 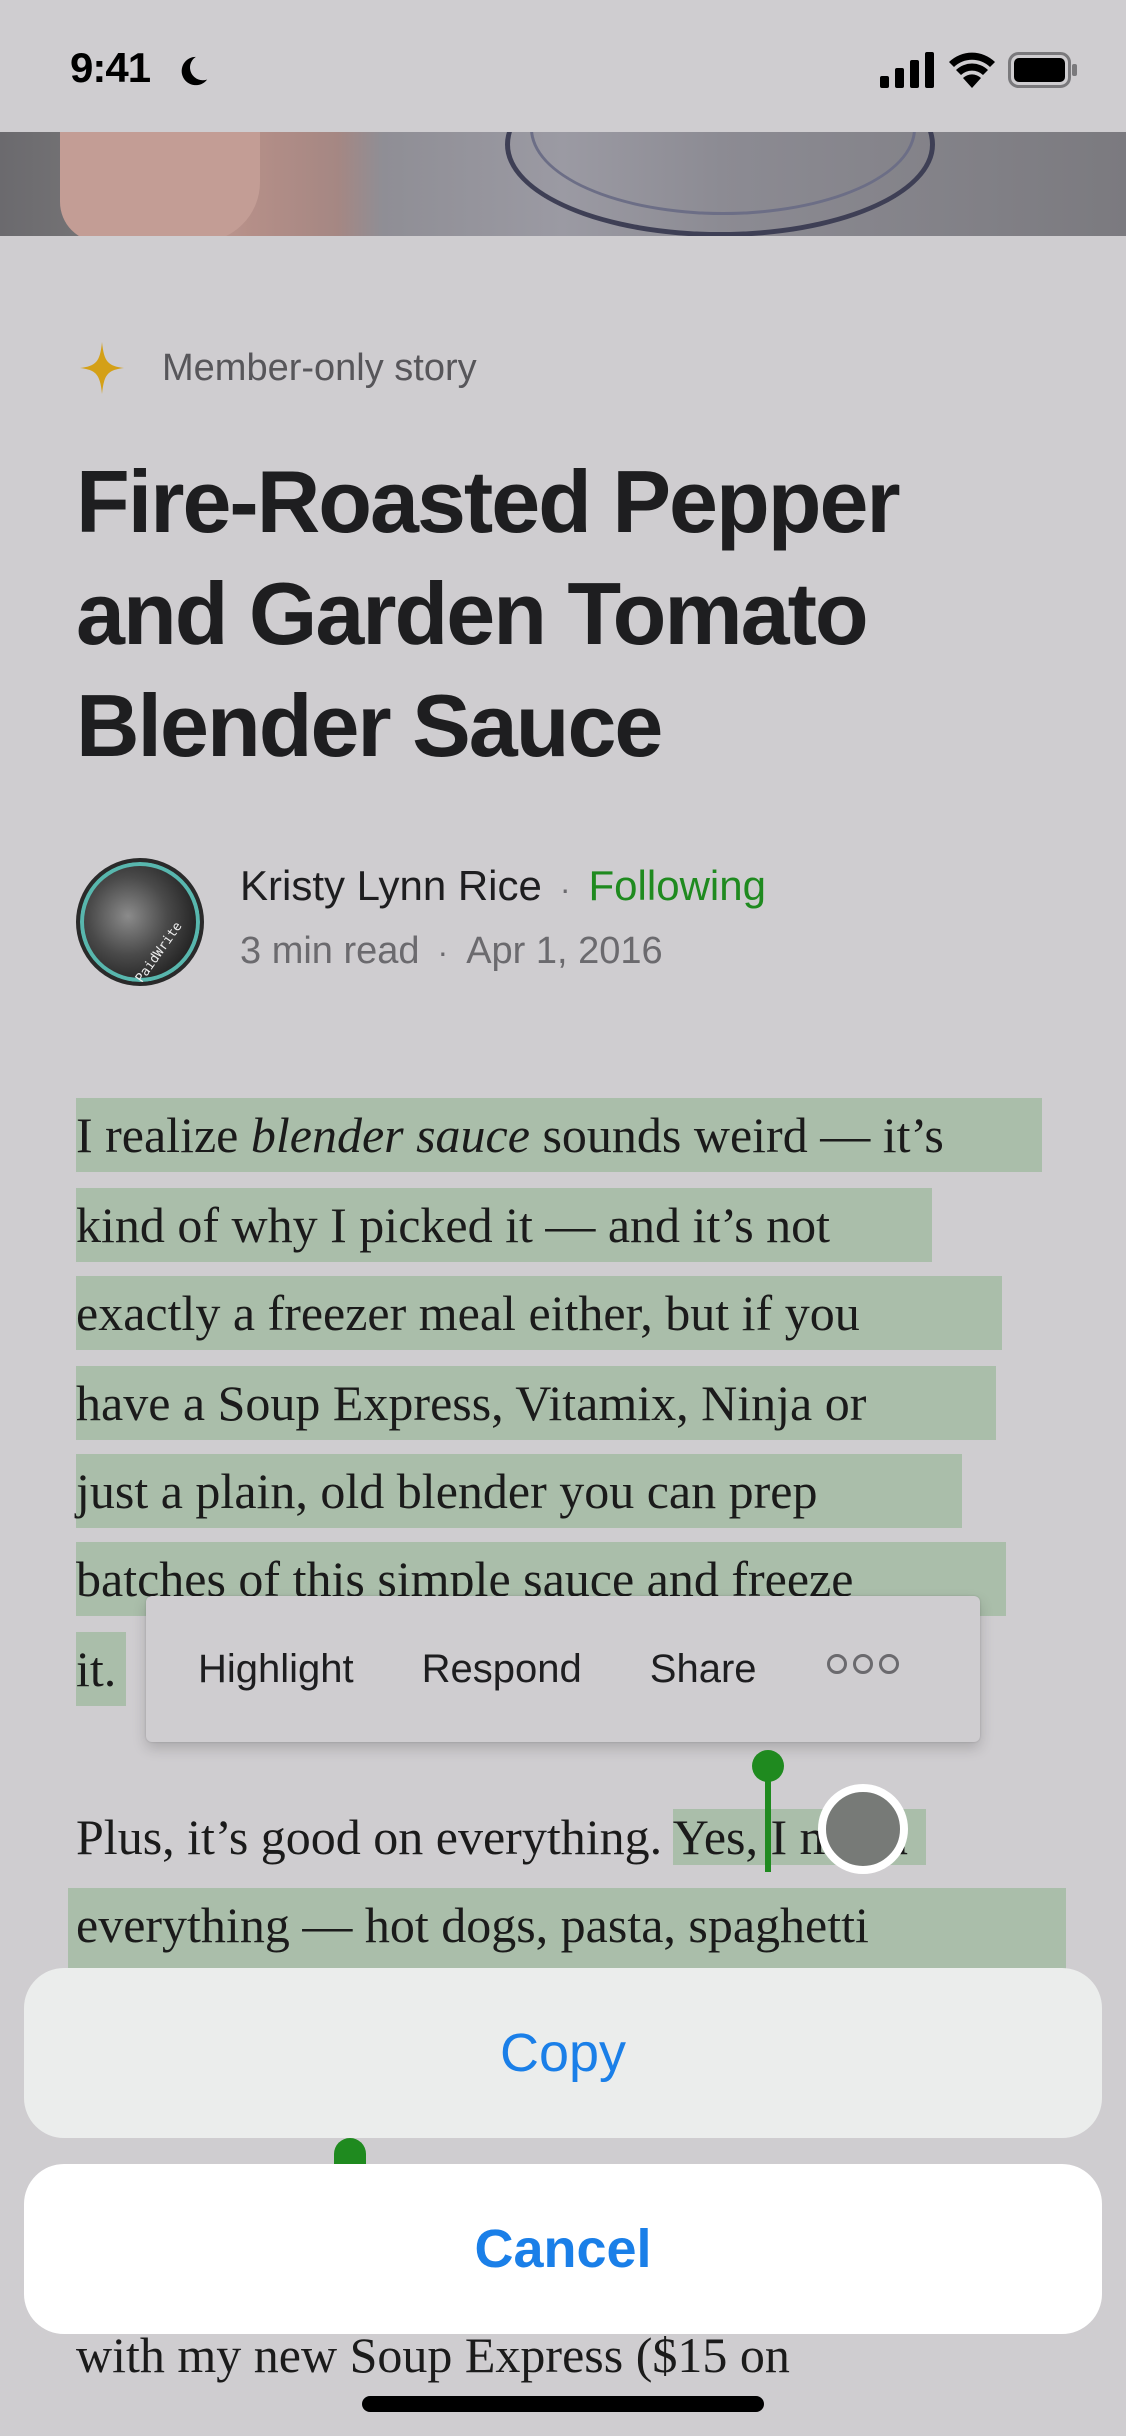 I want to click on status-bar: 9:41, so click(x=563, y=66).